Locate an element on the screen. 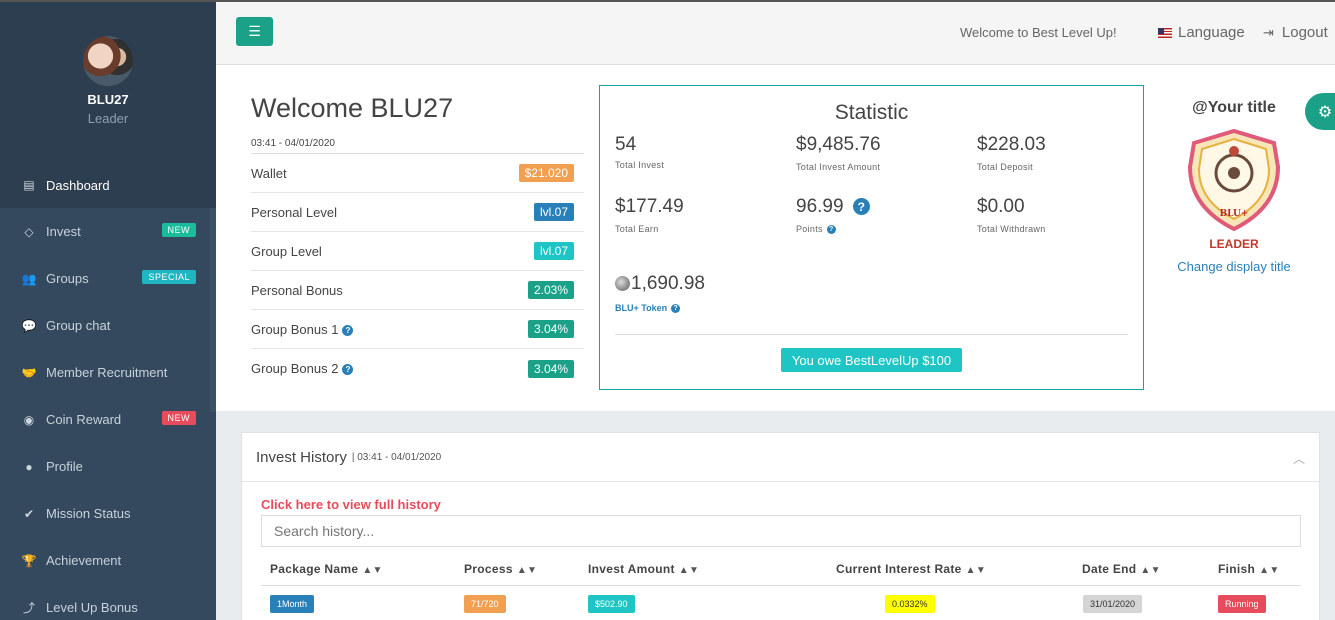  sidebar-item-groups: 👥 Groups SPECIAL is located at coordinates (108, 278).